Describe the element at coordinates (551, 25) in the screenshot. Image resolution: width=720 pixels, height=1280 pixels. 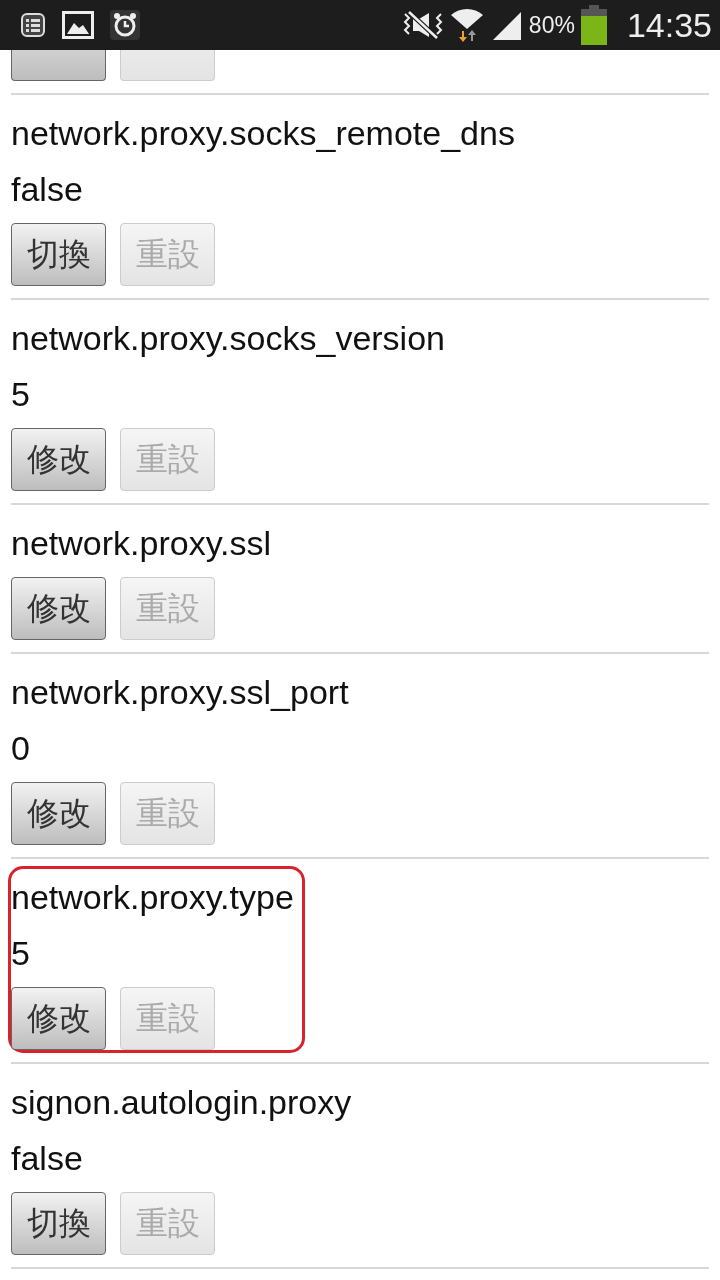
I see `battery-percent: 80%` at that location.